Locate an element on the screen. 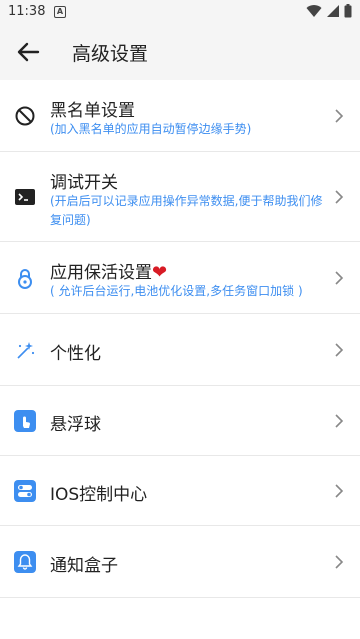  setting-row-keep-alive: 应用保活设置❤ ( 允许后台运行,电池优化设置,多任务窗口加锁 ) is located at coordinates (180, 278).